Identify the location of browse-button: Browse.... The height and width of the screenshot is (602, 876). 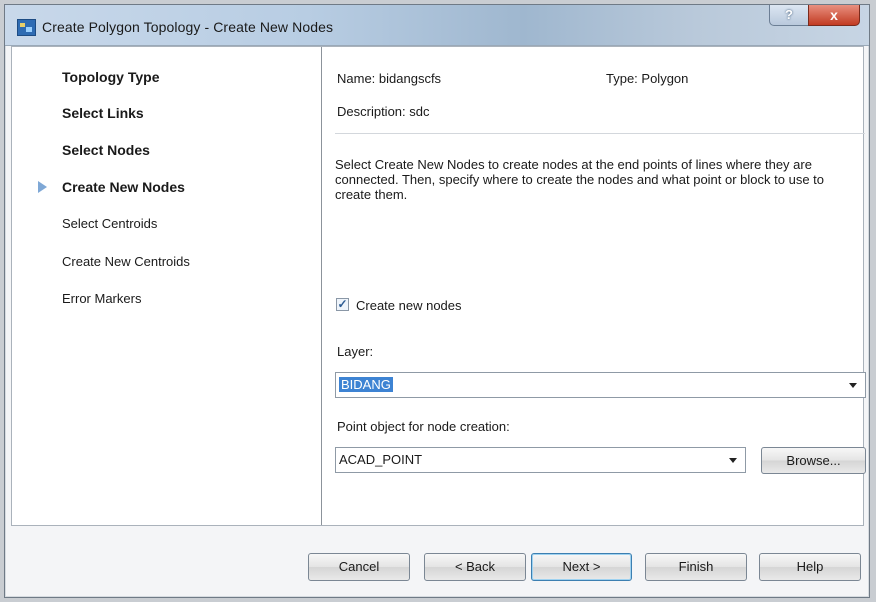
(813, 460).